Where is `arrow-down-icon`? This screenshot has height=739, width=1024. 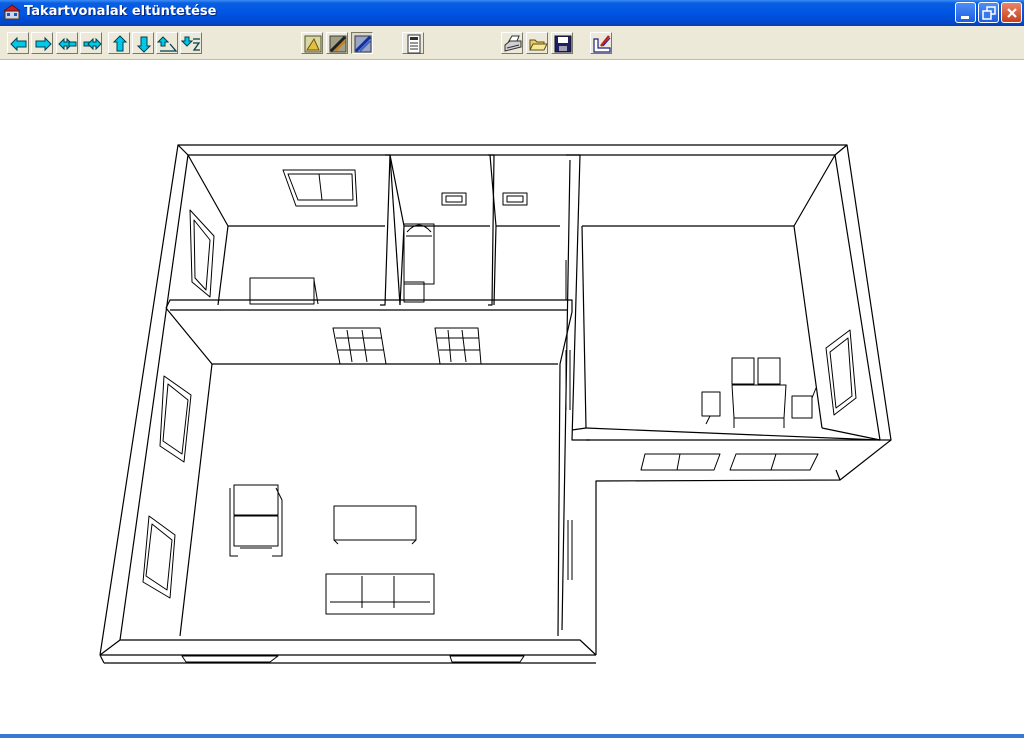
arrow-down-icon is located at coordinates (144, 44).